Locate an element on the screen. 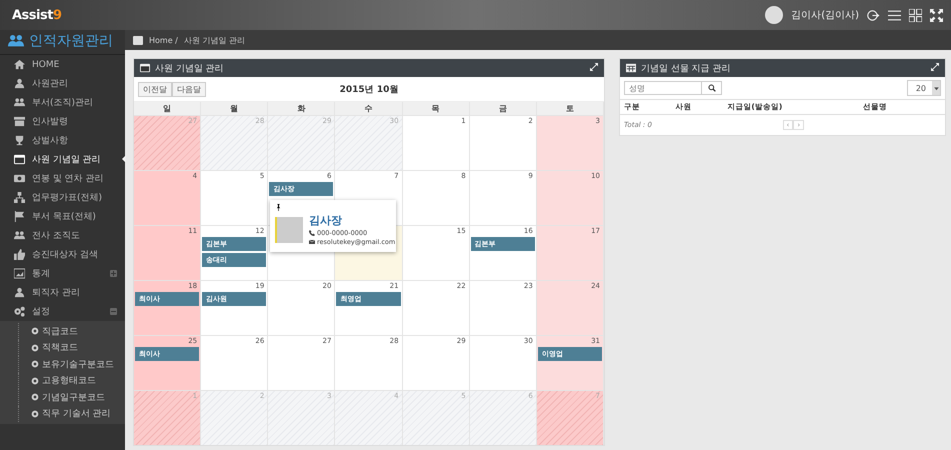 The width and height of the screenshot is (951, 450). sidebar-item: 업무평가표(전체) is located at coordinates (62, 197).